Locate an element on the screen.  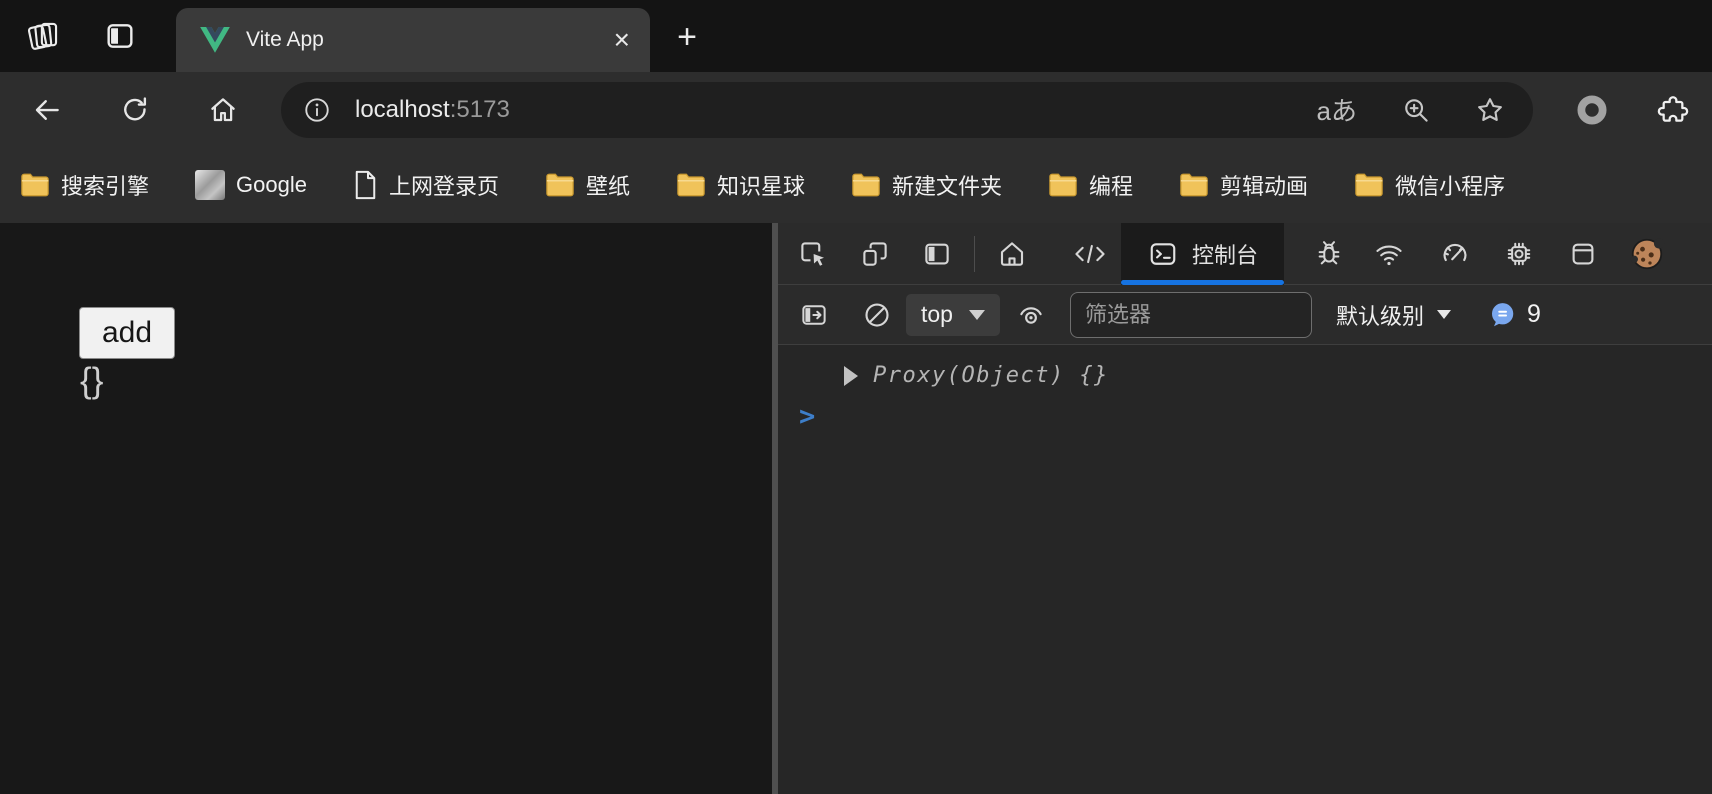
dock-side-icon is located at coordinates (937, 254).